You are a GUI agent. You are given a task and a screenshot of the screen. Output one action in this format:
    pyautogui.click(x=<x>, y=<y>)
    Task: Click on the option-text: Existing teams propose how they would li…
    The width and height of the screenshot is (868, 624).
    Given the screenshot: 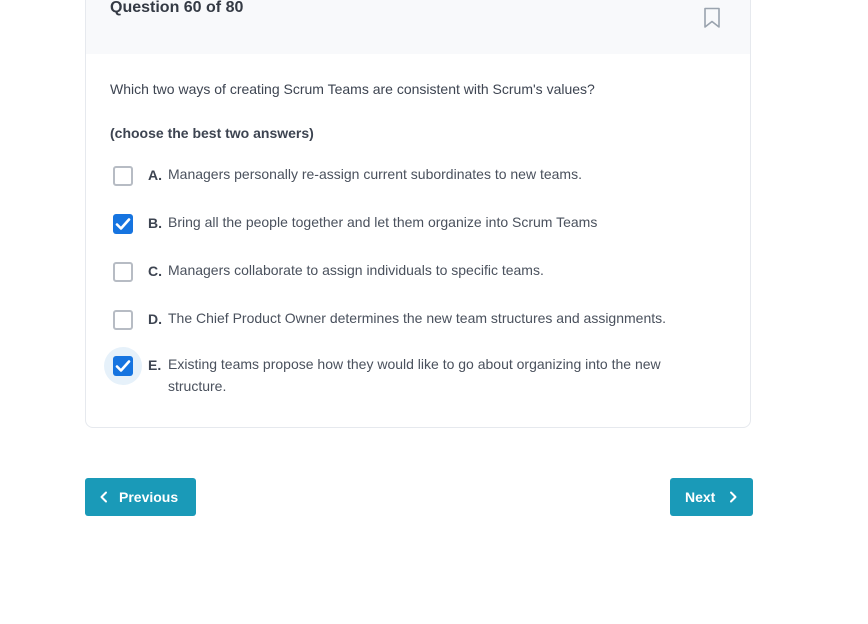 What is the action you would take?
    pyautogui.click(x=414, y=375)
    